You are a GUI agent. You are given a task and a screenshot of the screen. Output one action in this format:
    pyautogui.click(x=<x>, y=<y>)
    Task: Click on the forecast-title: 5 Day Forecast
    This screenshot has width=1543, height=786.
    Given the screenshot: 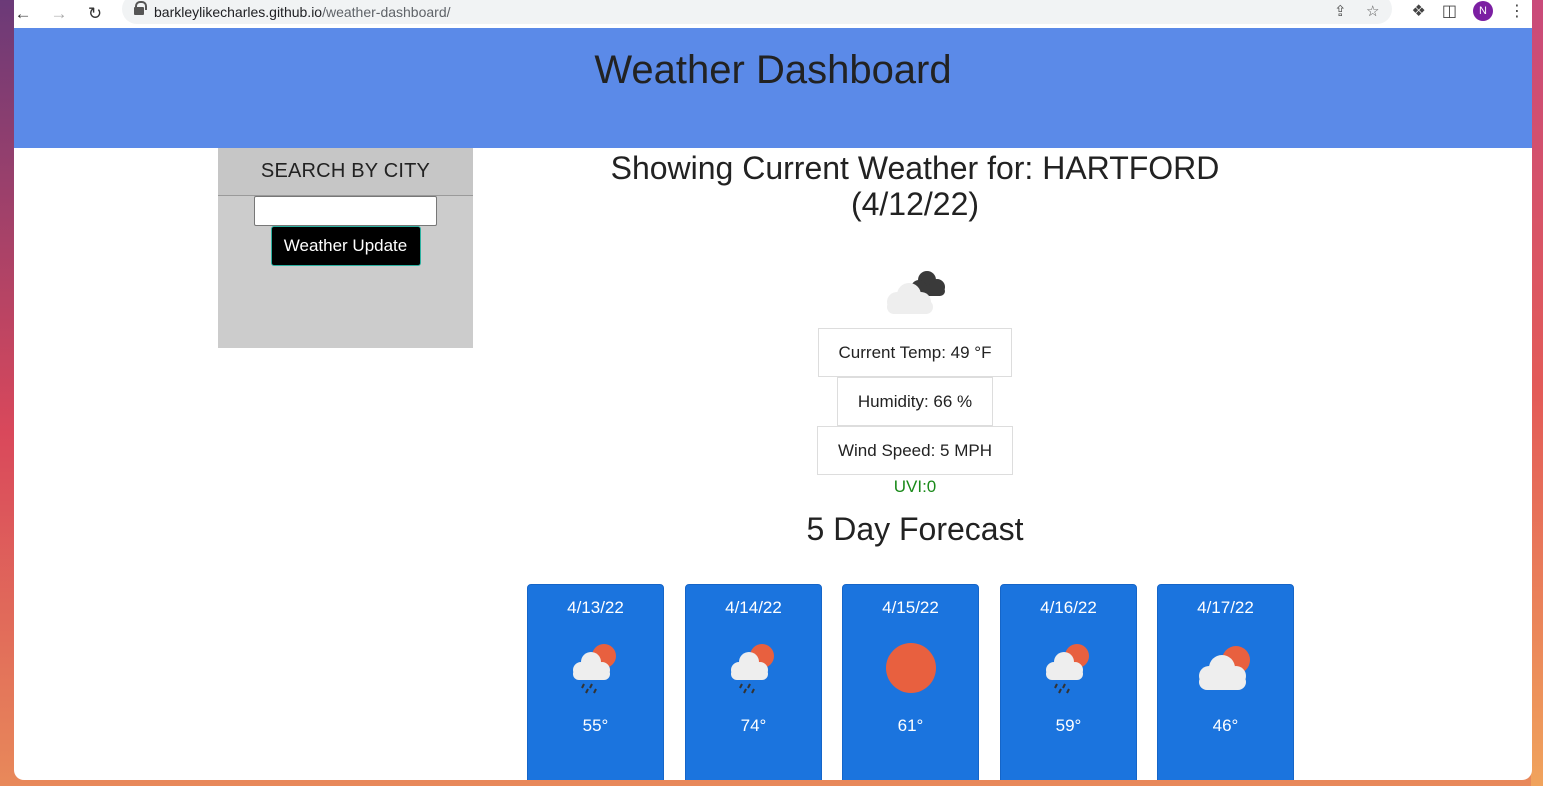 What is the action you would take?
    pyautogui.click(x=915, y=529)
    